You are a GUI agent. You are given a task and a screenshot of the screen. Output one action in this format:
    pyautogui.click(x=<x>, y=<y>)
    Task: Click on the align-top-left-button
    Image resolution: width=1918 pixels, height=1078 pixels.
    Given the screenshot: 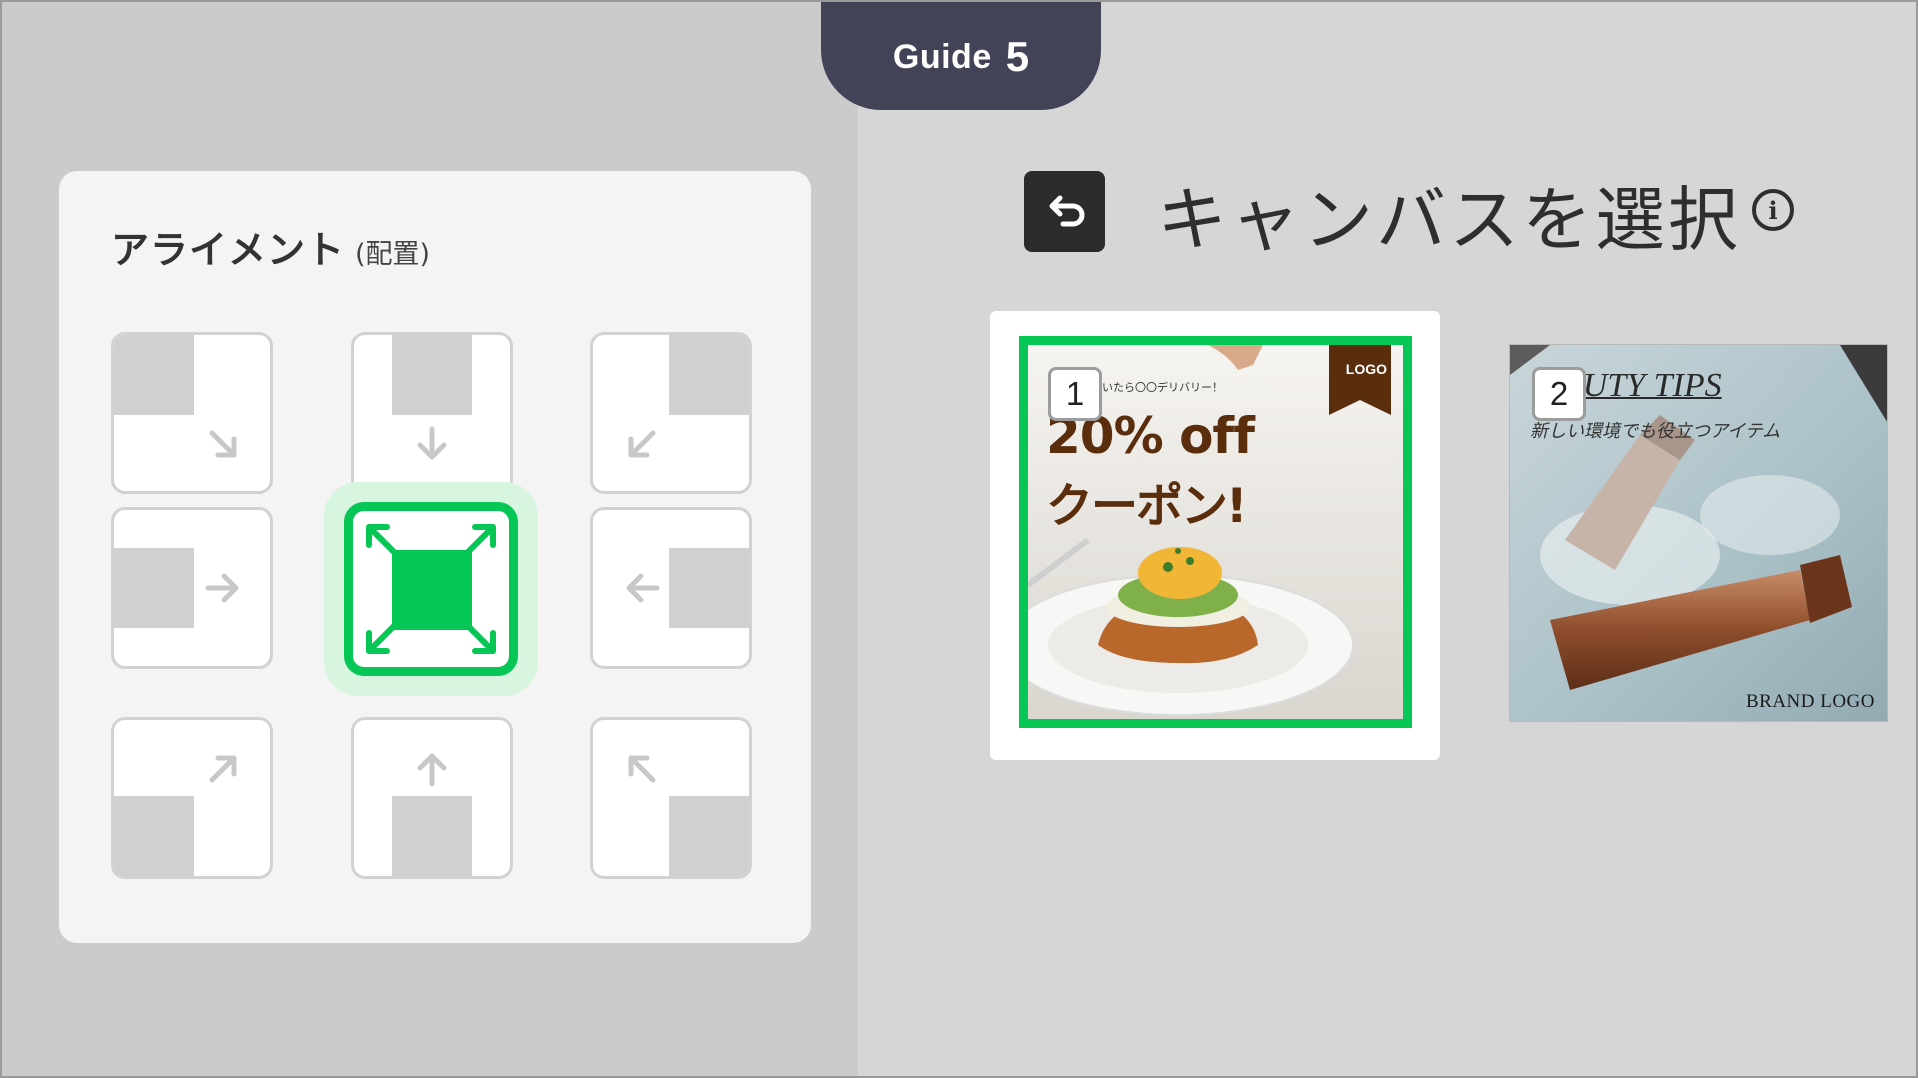 What is the action you would take?
    pyautogui.click(x=192, y=413)
    